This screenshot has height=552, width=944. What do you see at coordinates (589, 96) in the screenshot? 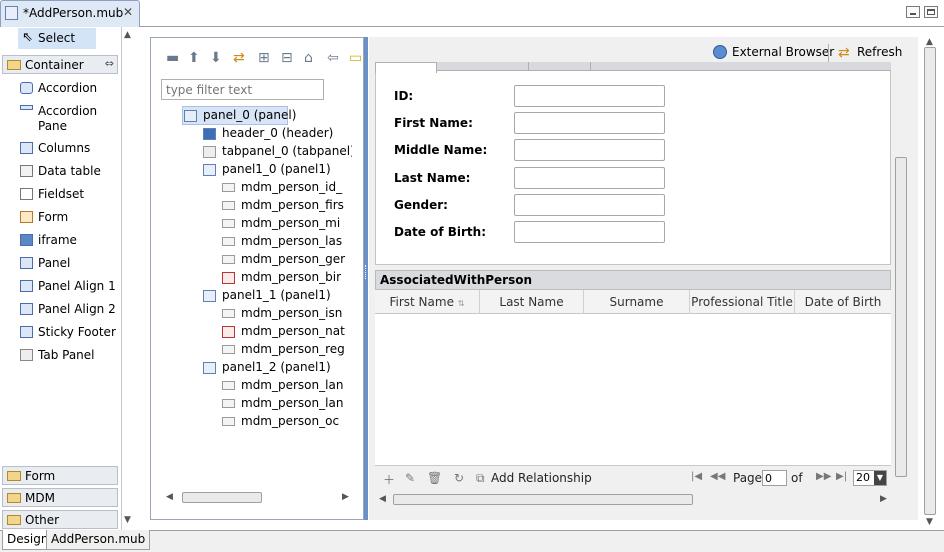
I see `id-field` at bounding box center [589, 96].